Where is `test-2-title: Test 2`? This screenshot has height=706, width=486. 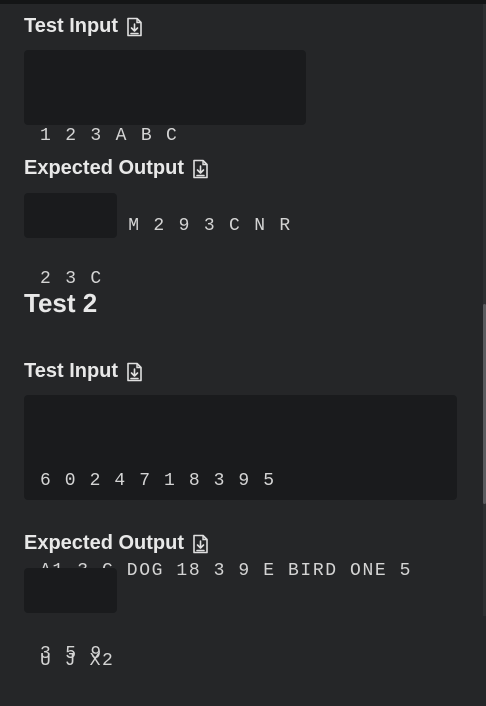 test-2-title: Test 2 is located at coordinates (61, 303).